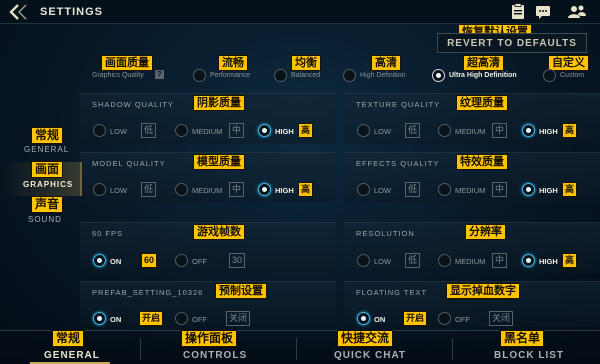 This screenshot has height=364, width=600. What do you see at coordinates (219, 162) in the screenshot?
I see `model-quality-cn-tag: 模型质量` at bounding box center [219, 162].